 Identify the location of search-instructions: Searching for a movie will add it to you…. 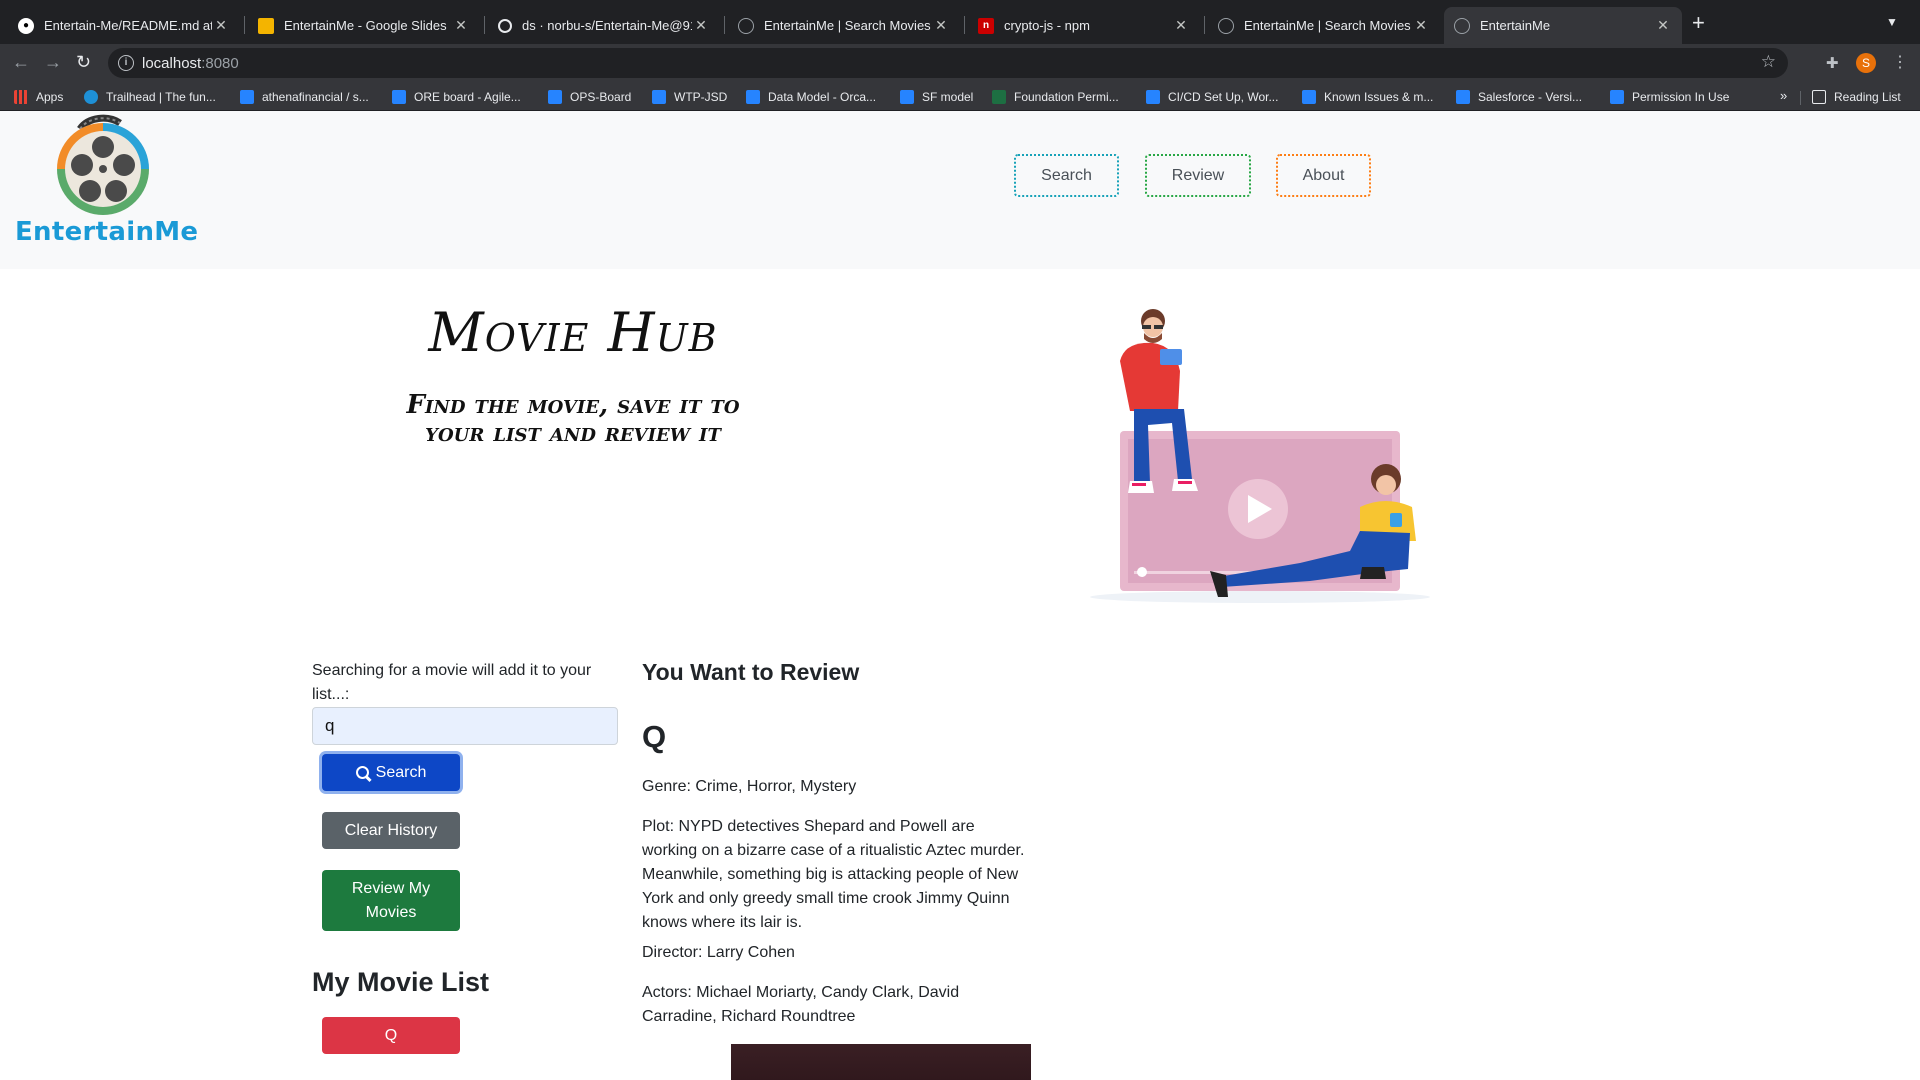
(452, 682).